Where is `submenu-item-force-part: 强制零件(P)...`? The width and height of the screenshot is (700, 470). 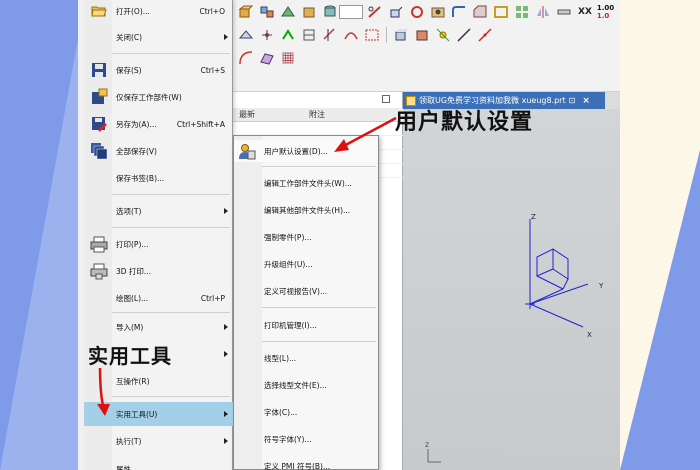
submenu-item-force-part: 强制零件(P)... is located at coordinates (306, 237).